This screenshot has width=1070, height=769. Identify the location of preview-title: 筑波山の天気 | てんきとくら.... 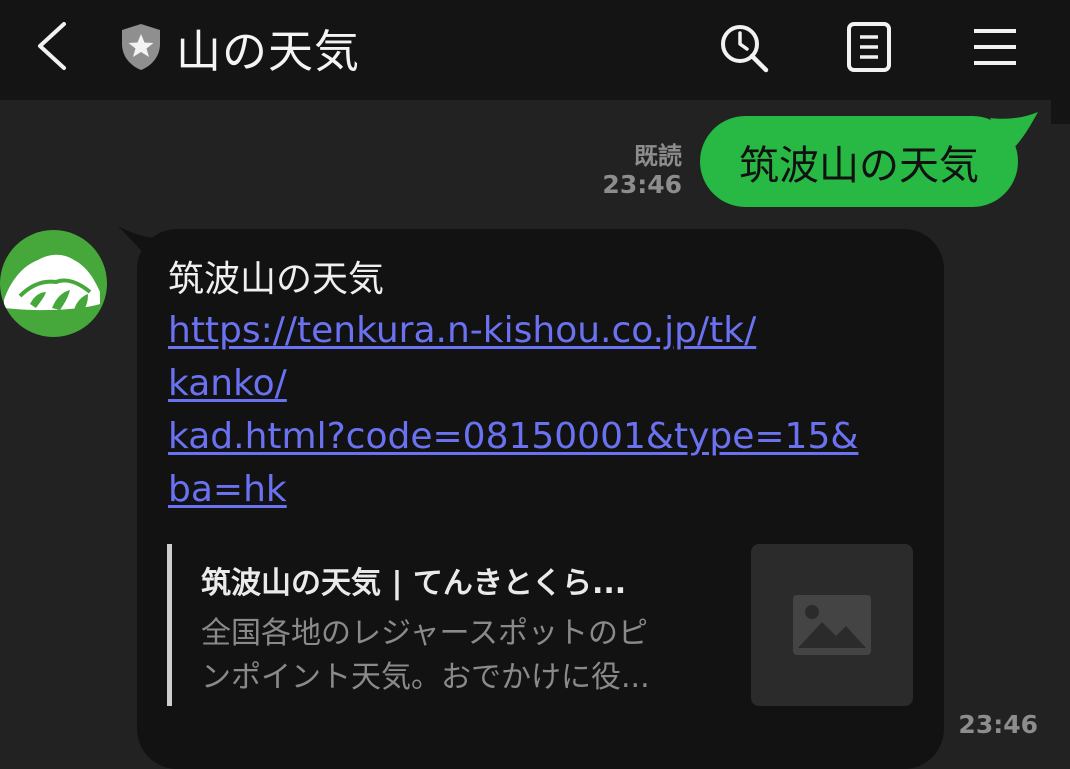
(414, 583).